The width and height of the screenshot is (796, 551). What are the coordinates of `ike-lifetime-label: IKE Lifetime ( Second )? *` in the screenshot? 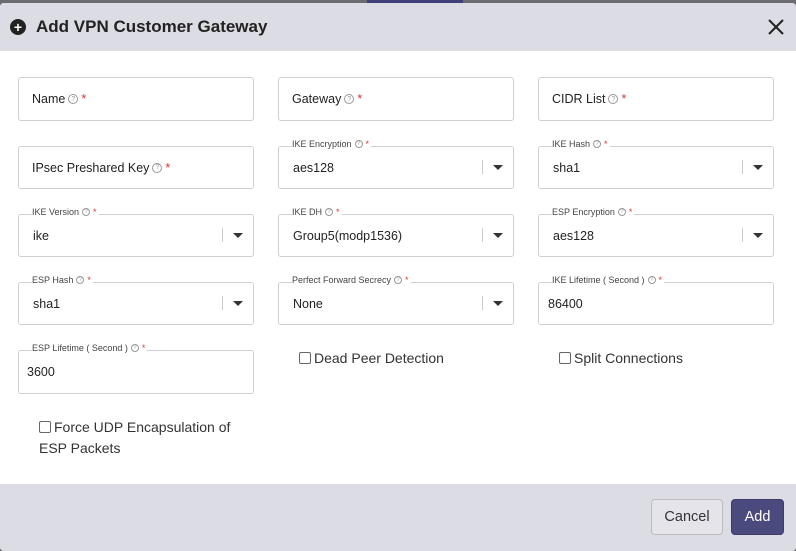 It's located at (608, 280).